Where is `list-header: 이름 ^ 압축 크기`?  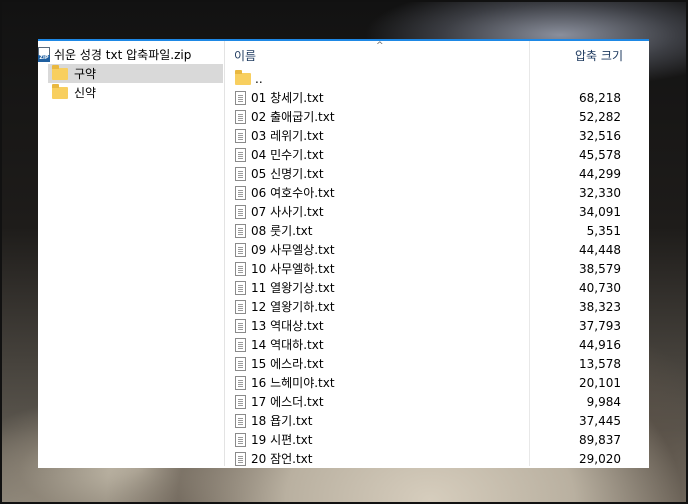 list-header: 이름 ^ 압축 크기 is located at coordinates (438, 55).